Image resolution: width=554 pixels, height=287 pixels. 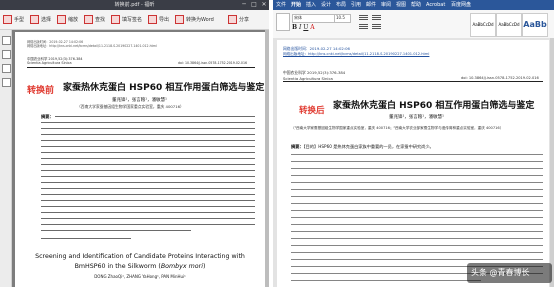 What do you see at coordinates (152, 19) in the screenshot?
I see `export-icon` at bounding box center [152, 19].